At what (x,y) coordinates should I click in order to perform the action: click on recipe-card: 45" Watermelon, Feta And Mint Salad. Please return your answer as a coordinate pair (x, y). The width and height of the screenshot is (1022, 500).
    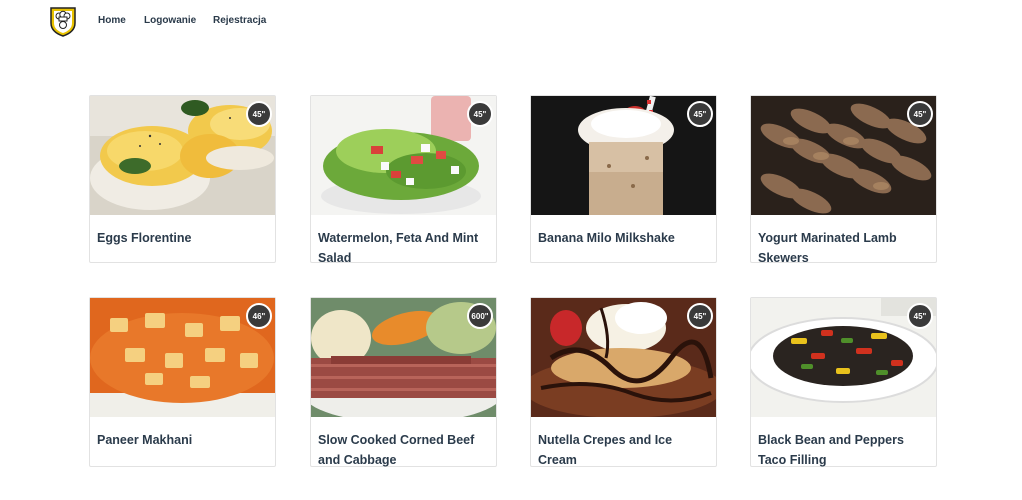
    Looking at the image, I should click on (403, 180).